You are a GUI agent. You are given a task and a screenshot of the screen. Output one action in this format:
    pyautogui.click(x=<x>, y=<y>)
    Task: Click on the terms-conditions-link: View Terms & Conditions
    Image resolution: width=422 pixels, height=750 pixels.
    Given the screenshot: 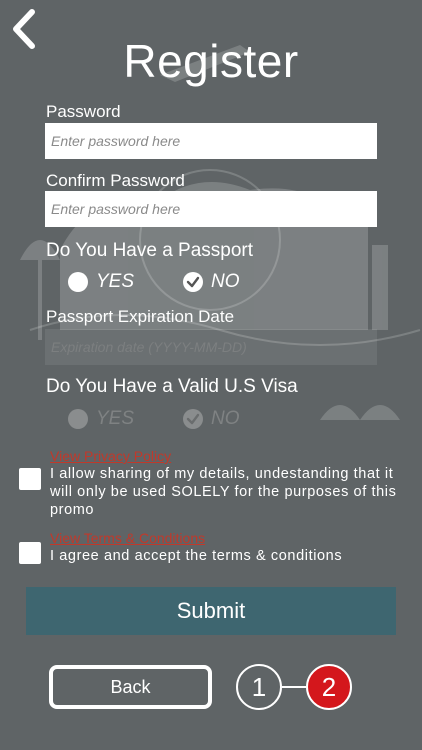 What is the action you would take?
    pyautogui.click(x=127, y=538)
    